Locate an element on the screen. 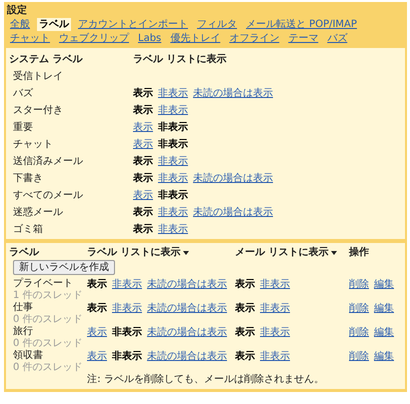 The width and height of the screenshot is (410, 404). settings-title: 設定 is located at coordinates (17, 10).